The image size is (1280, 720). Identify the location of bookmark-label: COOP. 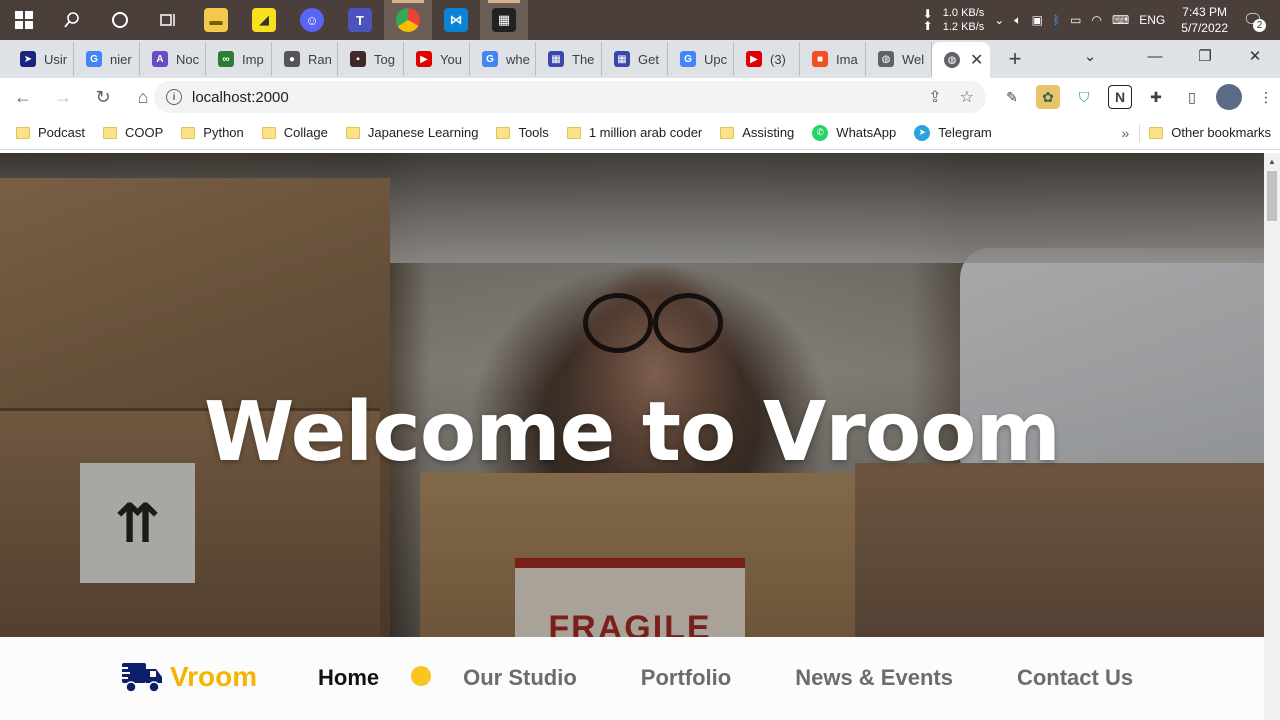
(144, 132).